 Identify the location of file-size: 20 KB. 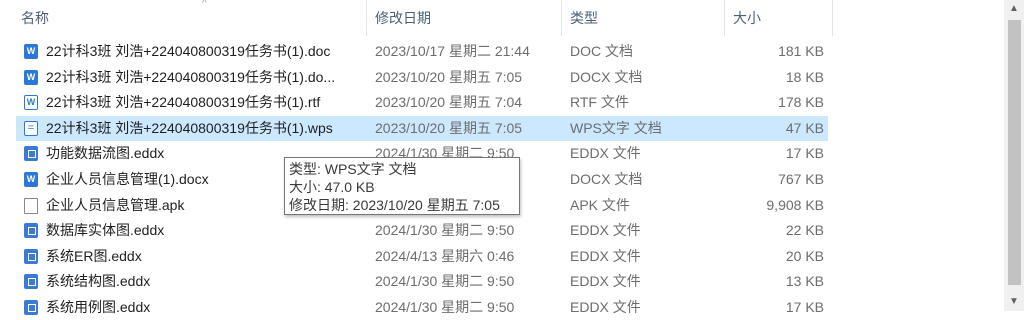
(804, 255).